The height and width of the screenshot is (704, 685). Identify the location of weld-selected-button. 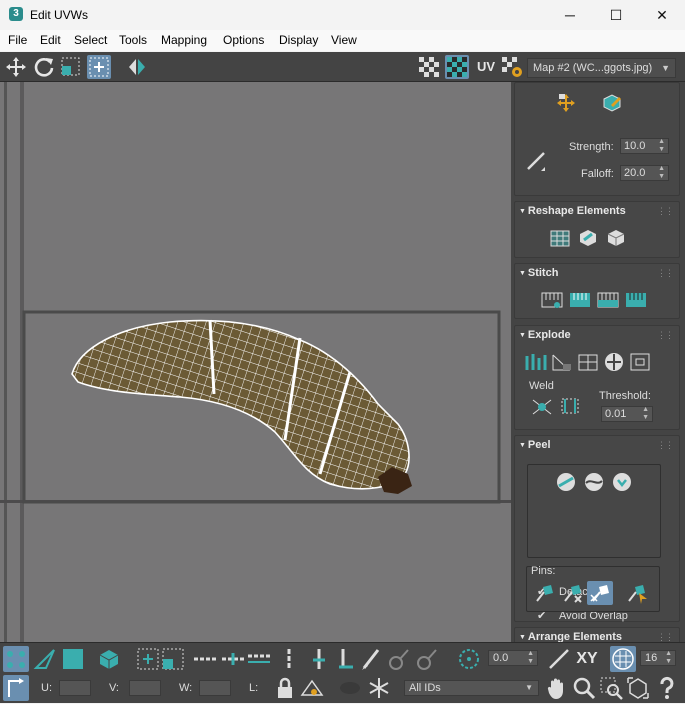
(542, 406).